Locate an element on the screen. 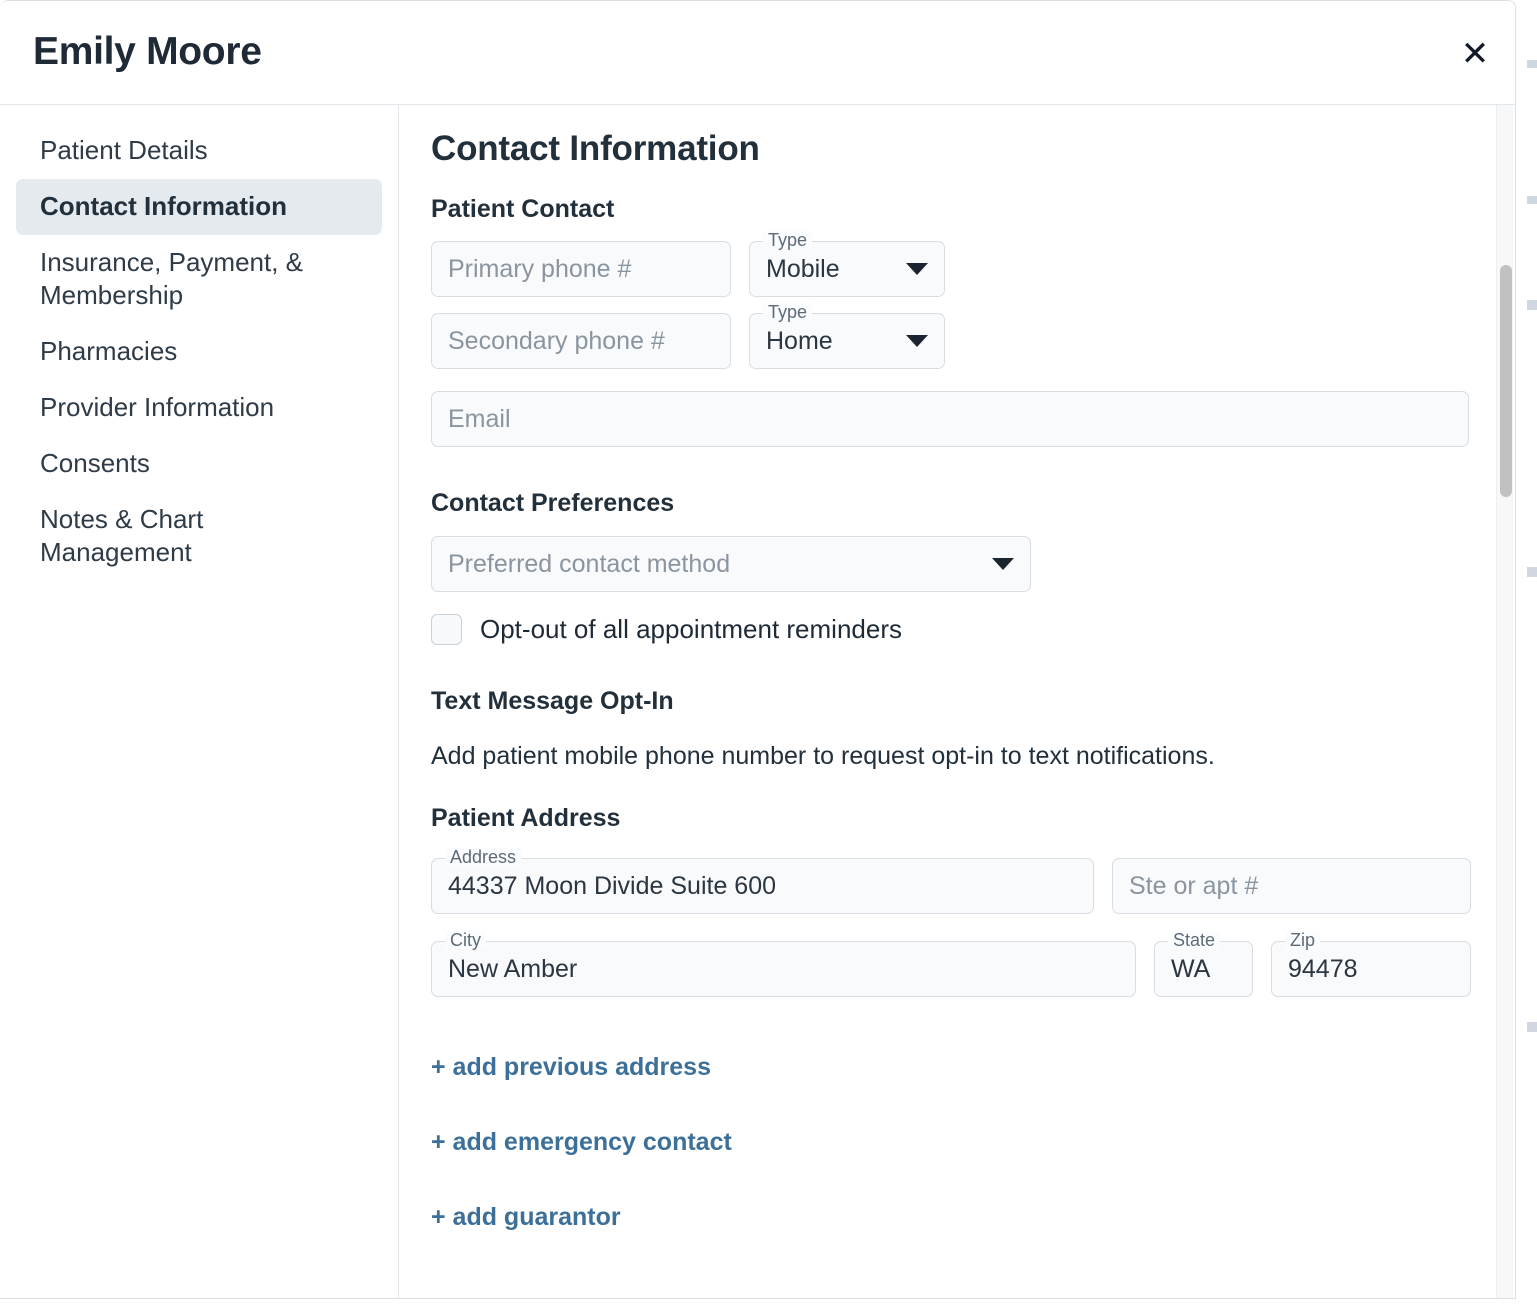 The width and height of the screenshot is (1537, 1305). preferred-contact-method-select: Preferred contact method is located at coordinates (731, 564).